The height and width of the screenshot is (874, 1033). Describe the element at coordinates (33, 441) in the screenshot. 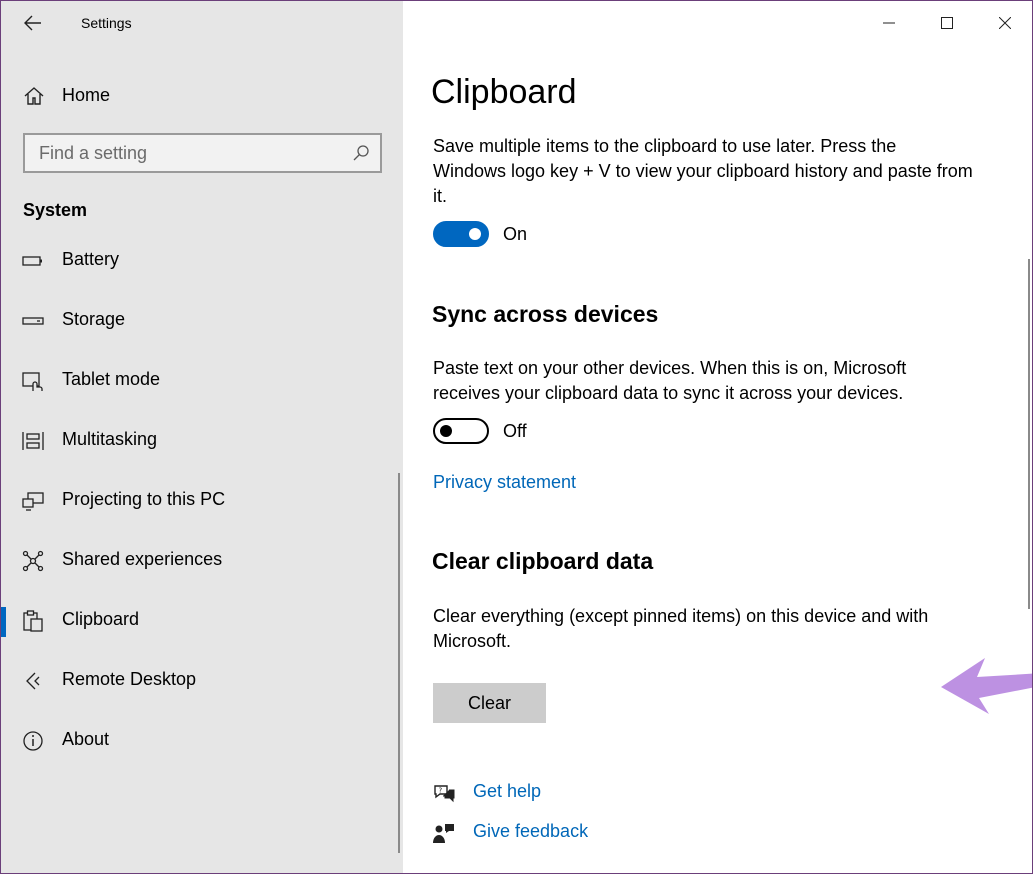

I see `multitasking-icon` at that location.